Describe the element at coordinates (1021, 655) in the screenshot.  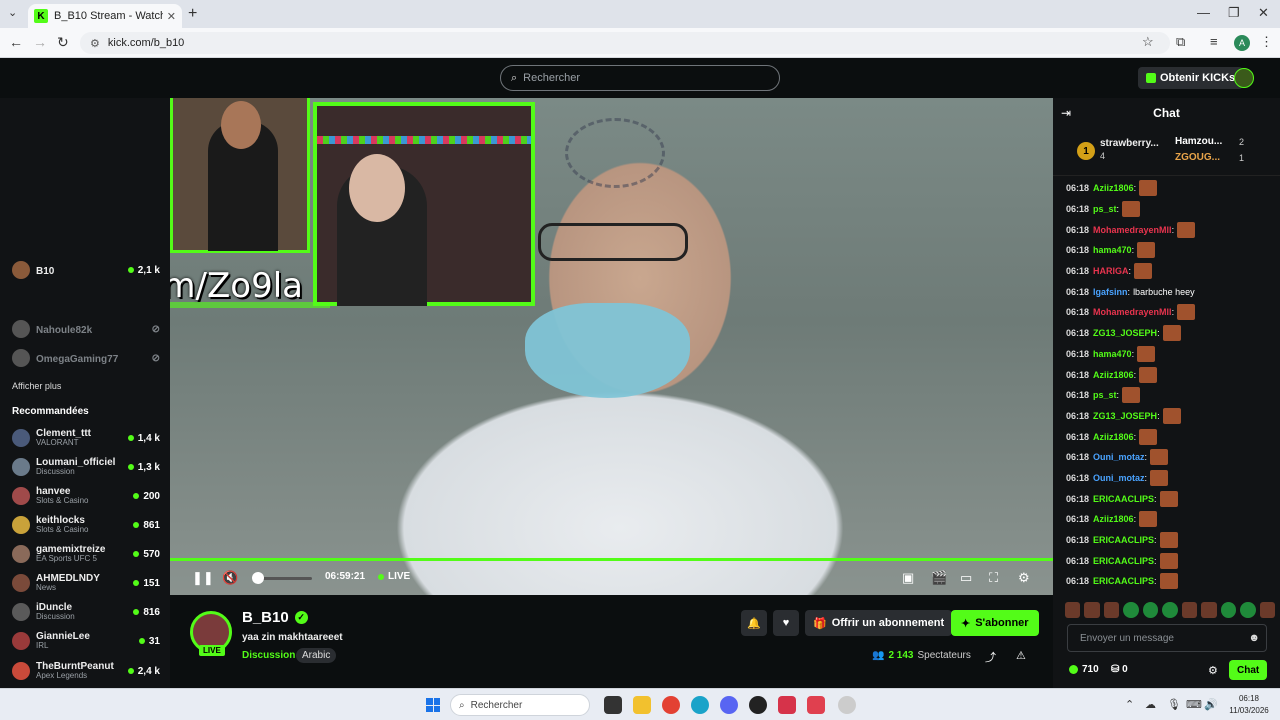
I see `report-icon: ⚠` at that location.